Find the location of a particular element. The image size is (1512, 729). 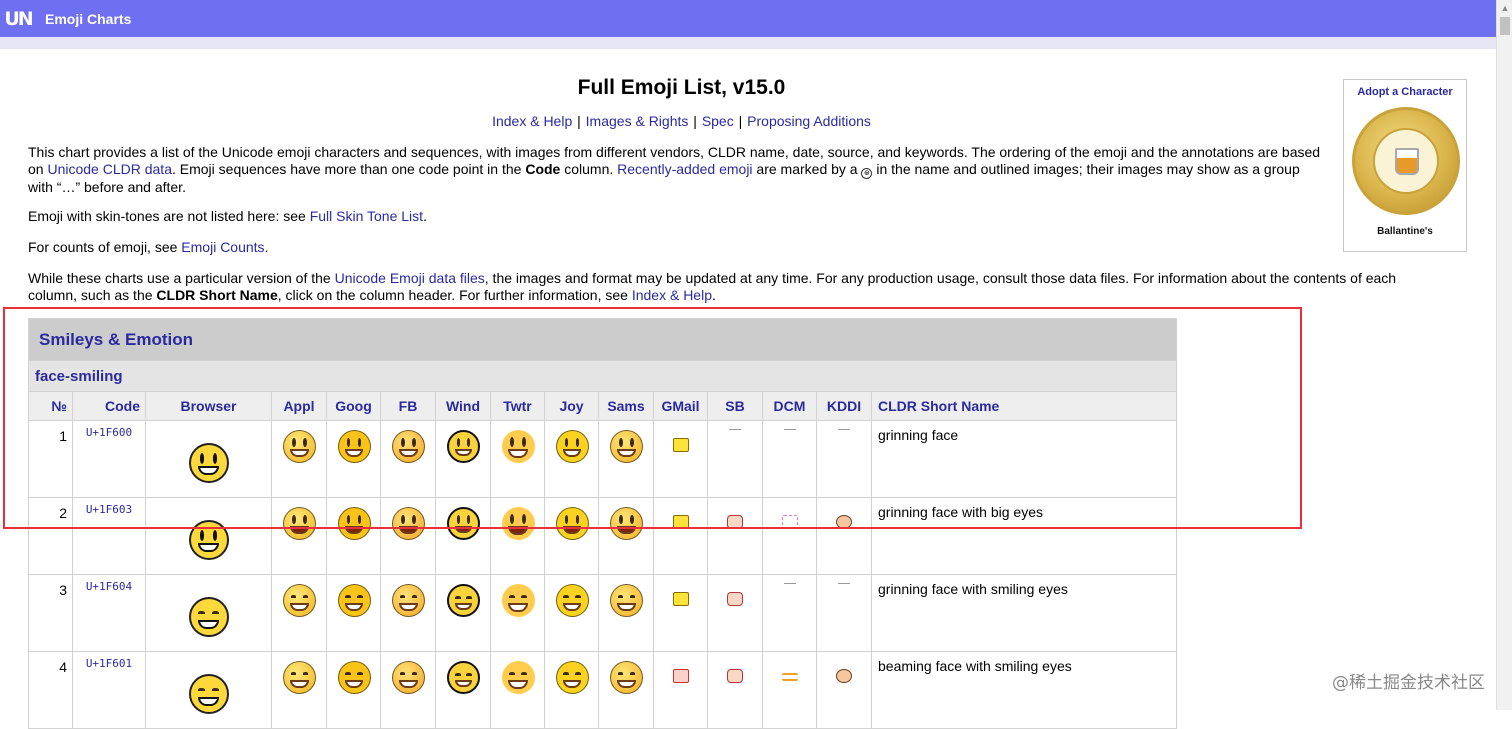

row-number: 3 is located at coordinates (50, 613).